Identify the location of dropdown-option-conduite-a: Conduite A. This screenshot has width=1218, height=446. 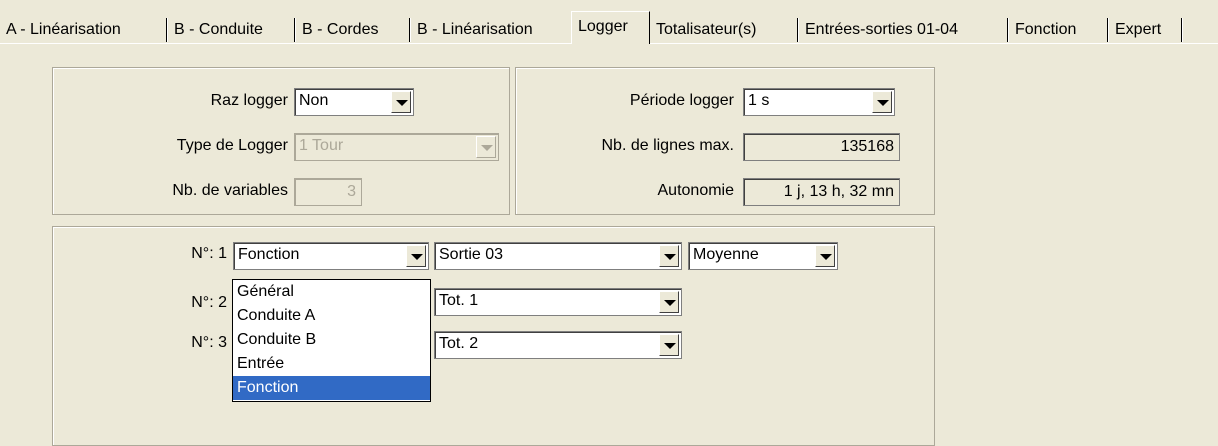
(331, 316).